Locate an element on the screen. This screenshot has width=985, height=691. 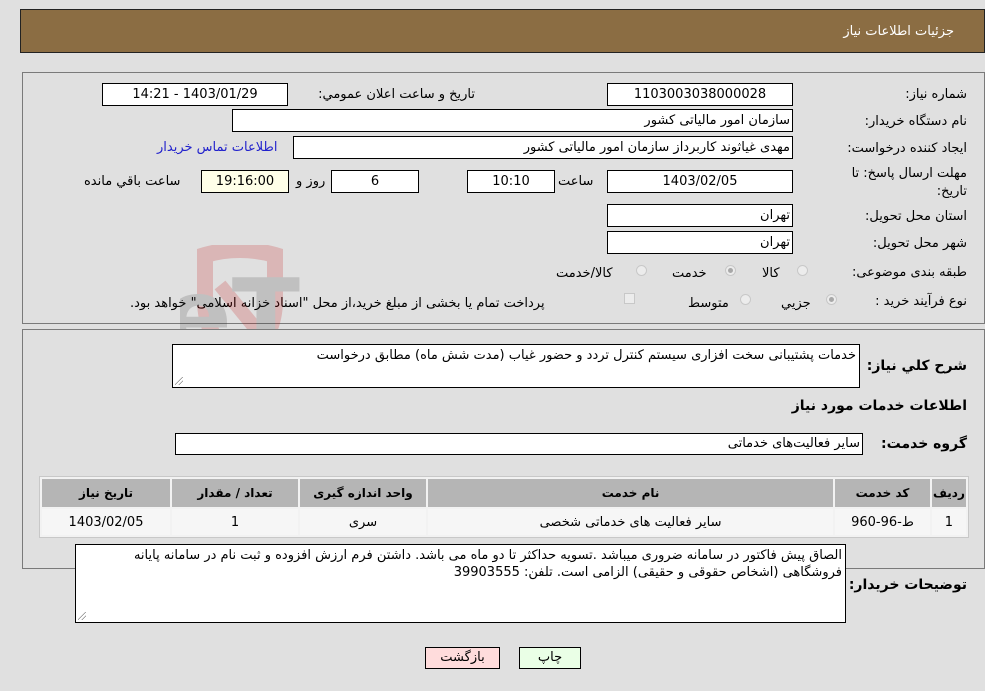
days-label: روز و is located at coordinates (311, 181).